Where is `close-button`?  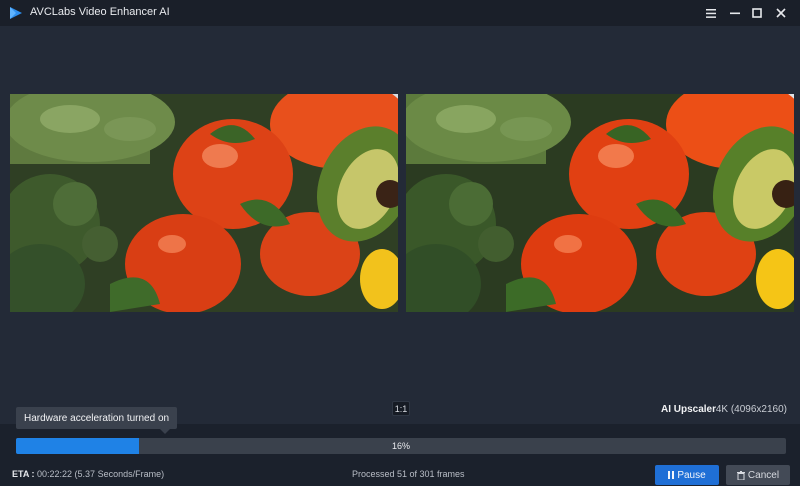
close-button is located at coordinates (781, 13).